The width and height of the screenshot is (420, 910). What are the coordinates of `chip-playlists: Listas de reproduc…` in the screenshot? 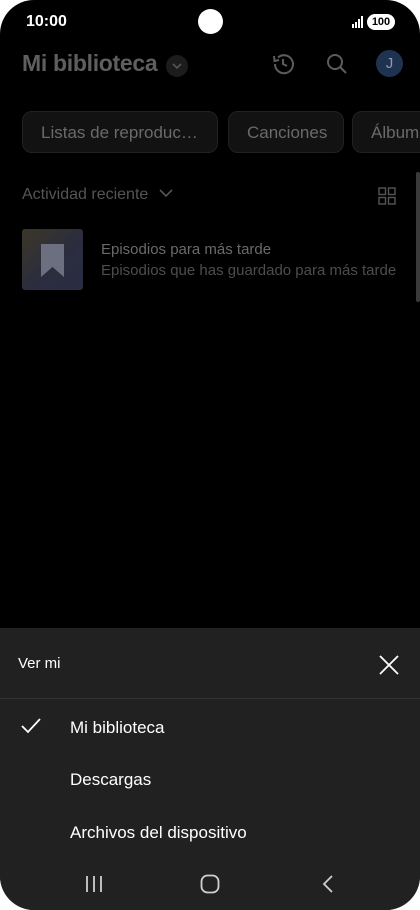 It's located at (120, 132).